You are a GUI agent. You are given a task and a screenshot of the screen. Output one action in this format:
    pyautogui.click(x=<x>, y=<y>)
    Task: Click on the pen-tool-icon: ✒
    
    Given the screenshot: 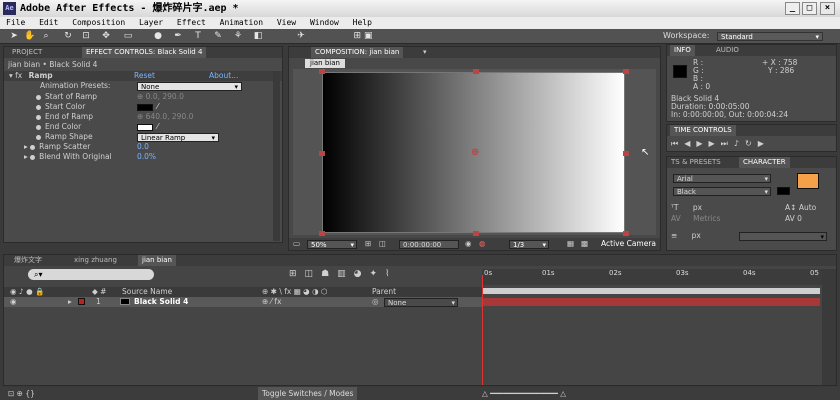 What is the action you would take?
    pyautogui.click(x=178, y=36)
    